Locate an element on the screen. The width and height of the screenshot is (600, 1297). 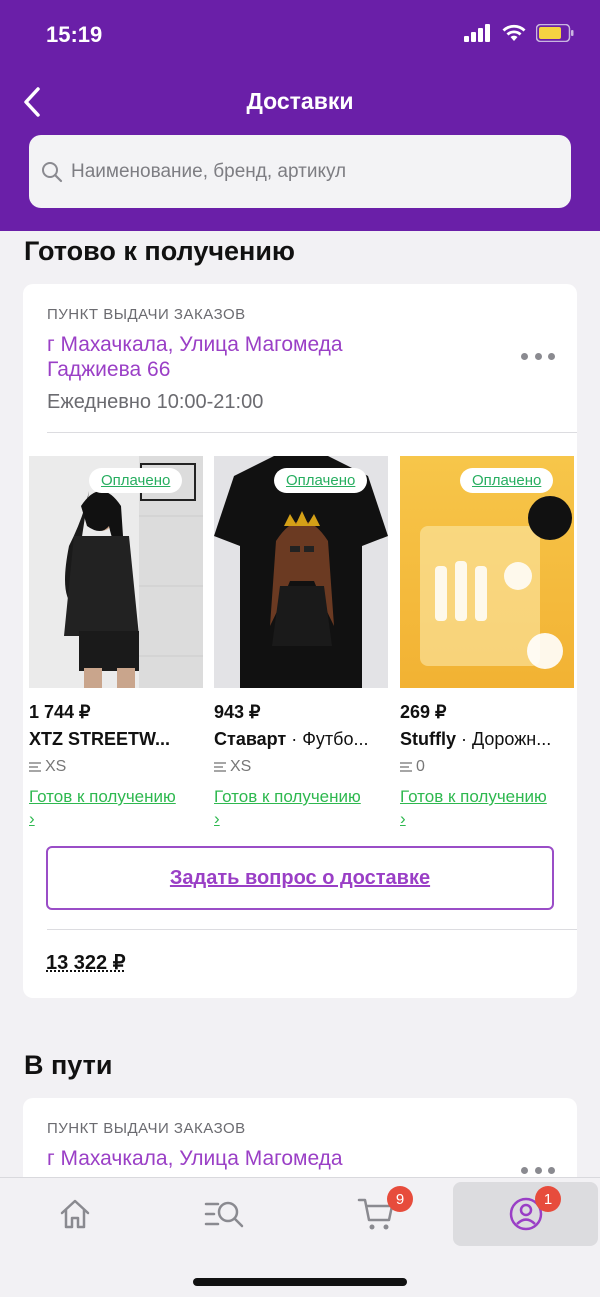
page-title: Доставки is located at coordinates (300, 101).